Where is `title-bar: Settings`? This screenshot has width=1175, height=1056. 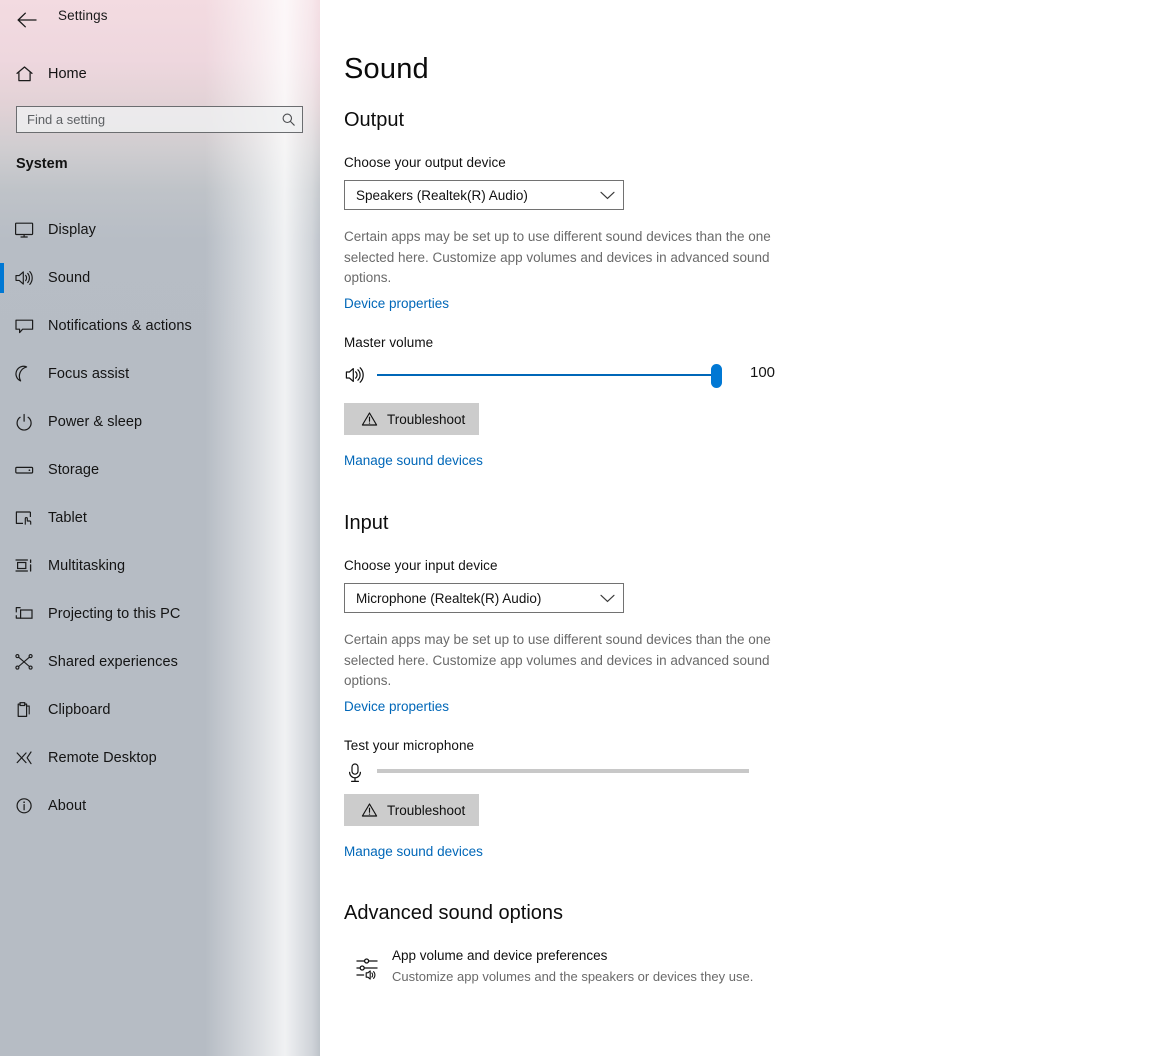
title-bar: Settings is located at coordinates (160, 20).